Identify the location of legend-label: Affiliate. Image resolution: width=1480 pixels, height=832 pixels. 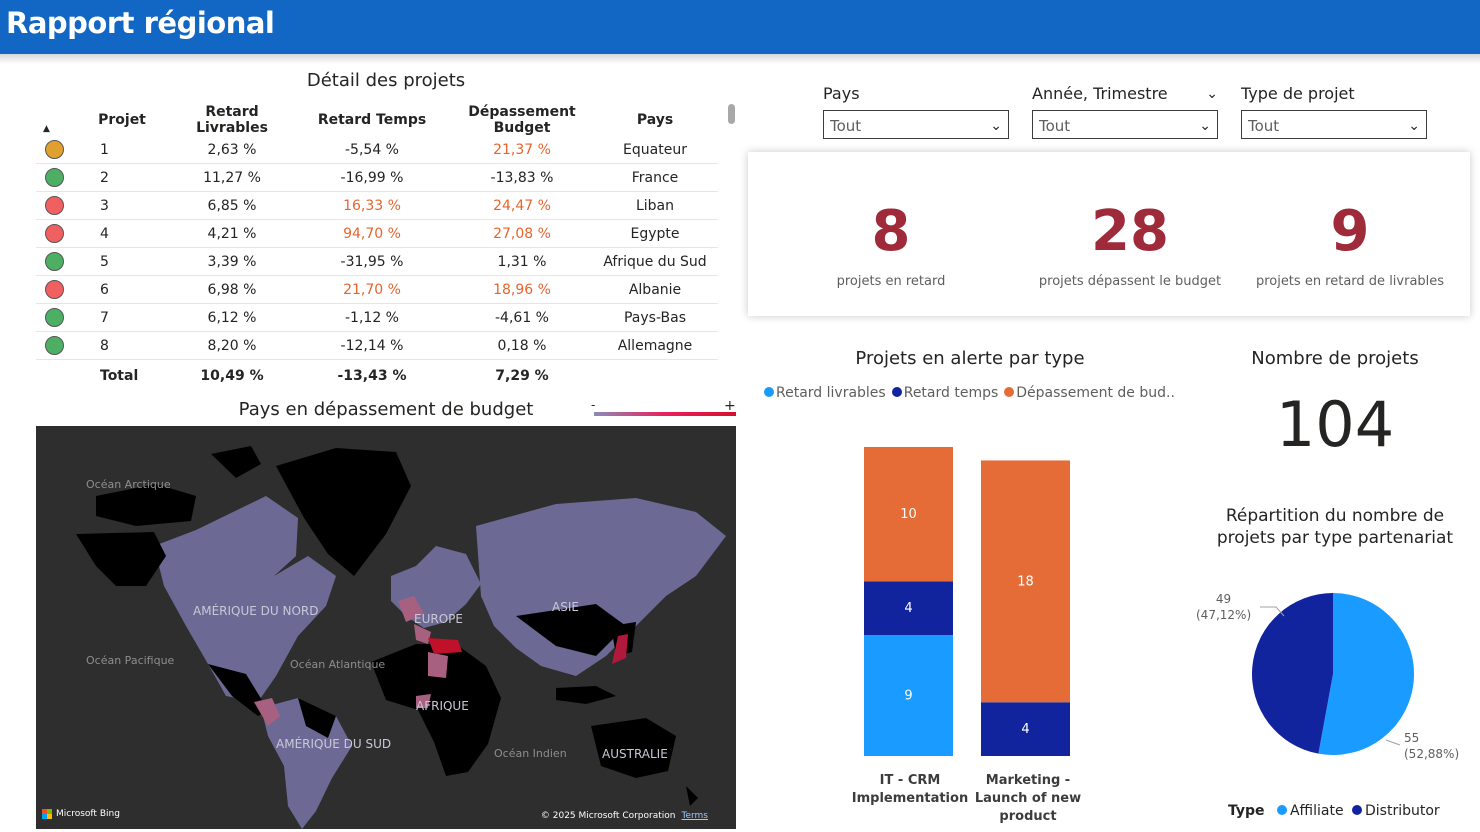
(1316, 811).